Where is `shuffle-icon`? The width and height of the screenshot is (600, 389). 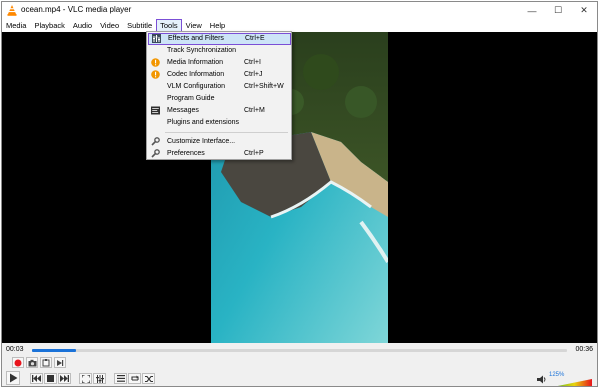
shuffle-icon is located at coordinates (148, 378).